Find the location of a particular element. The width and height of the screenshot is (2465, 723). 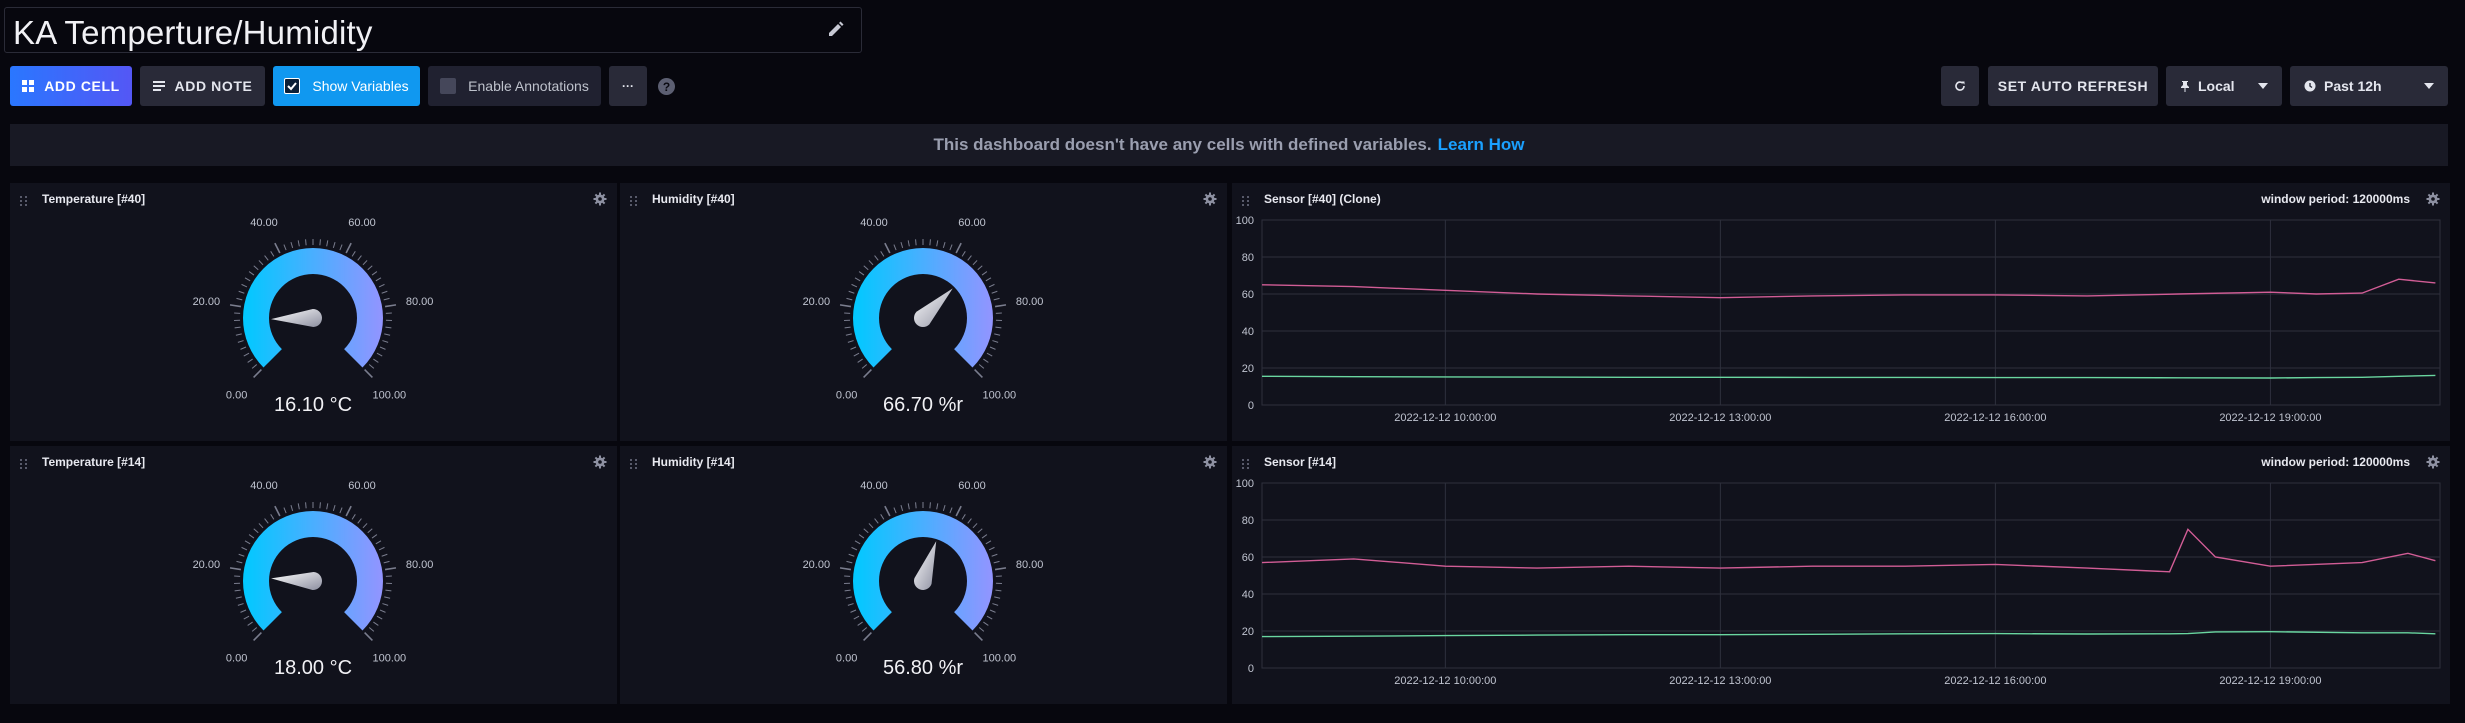

timezone-dropdown: Local is located at coordinates (2224, 86).